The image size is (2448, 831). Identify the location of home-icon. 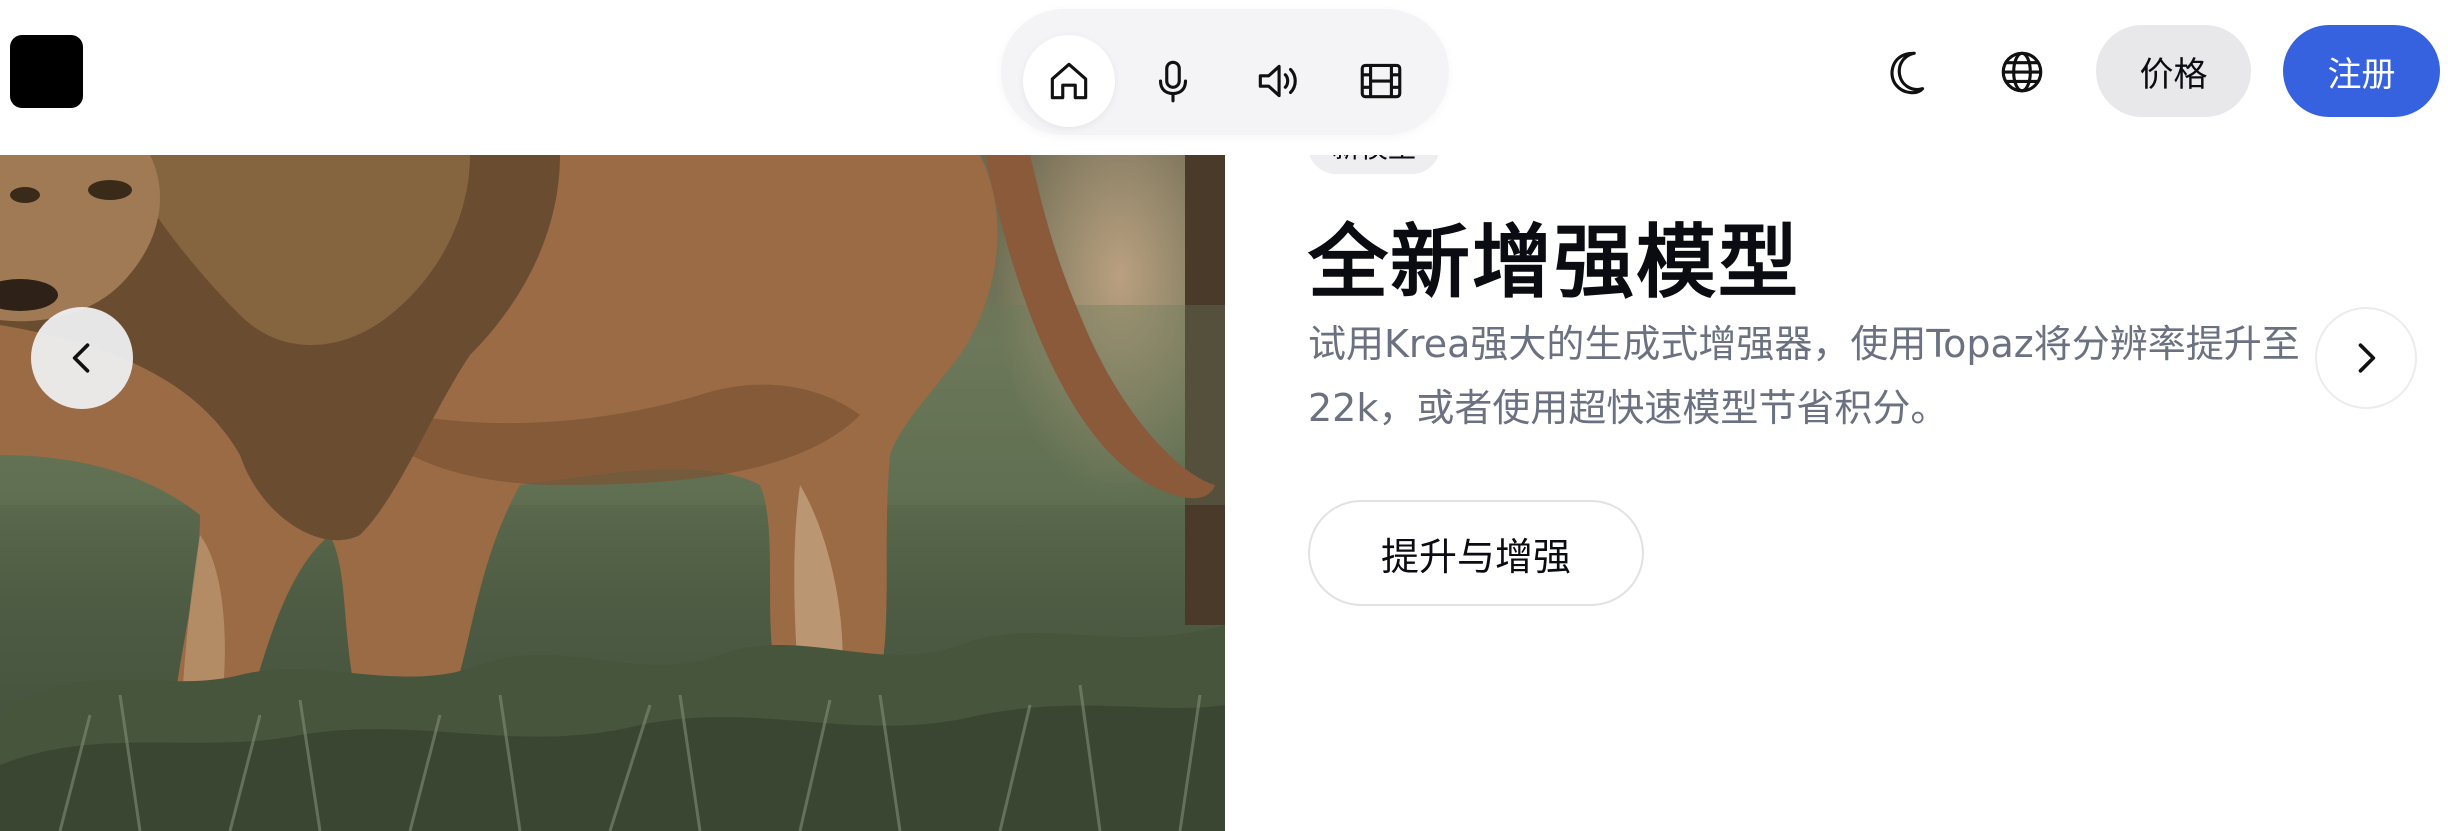
(1069, 81).